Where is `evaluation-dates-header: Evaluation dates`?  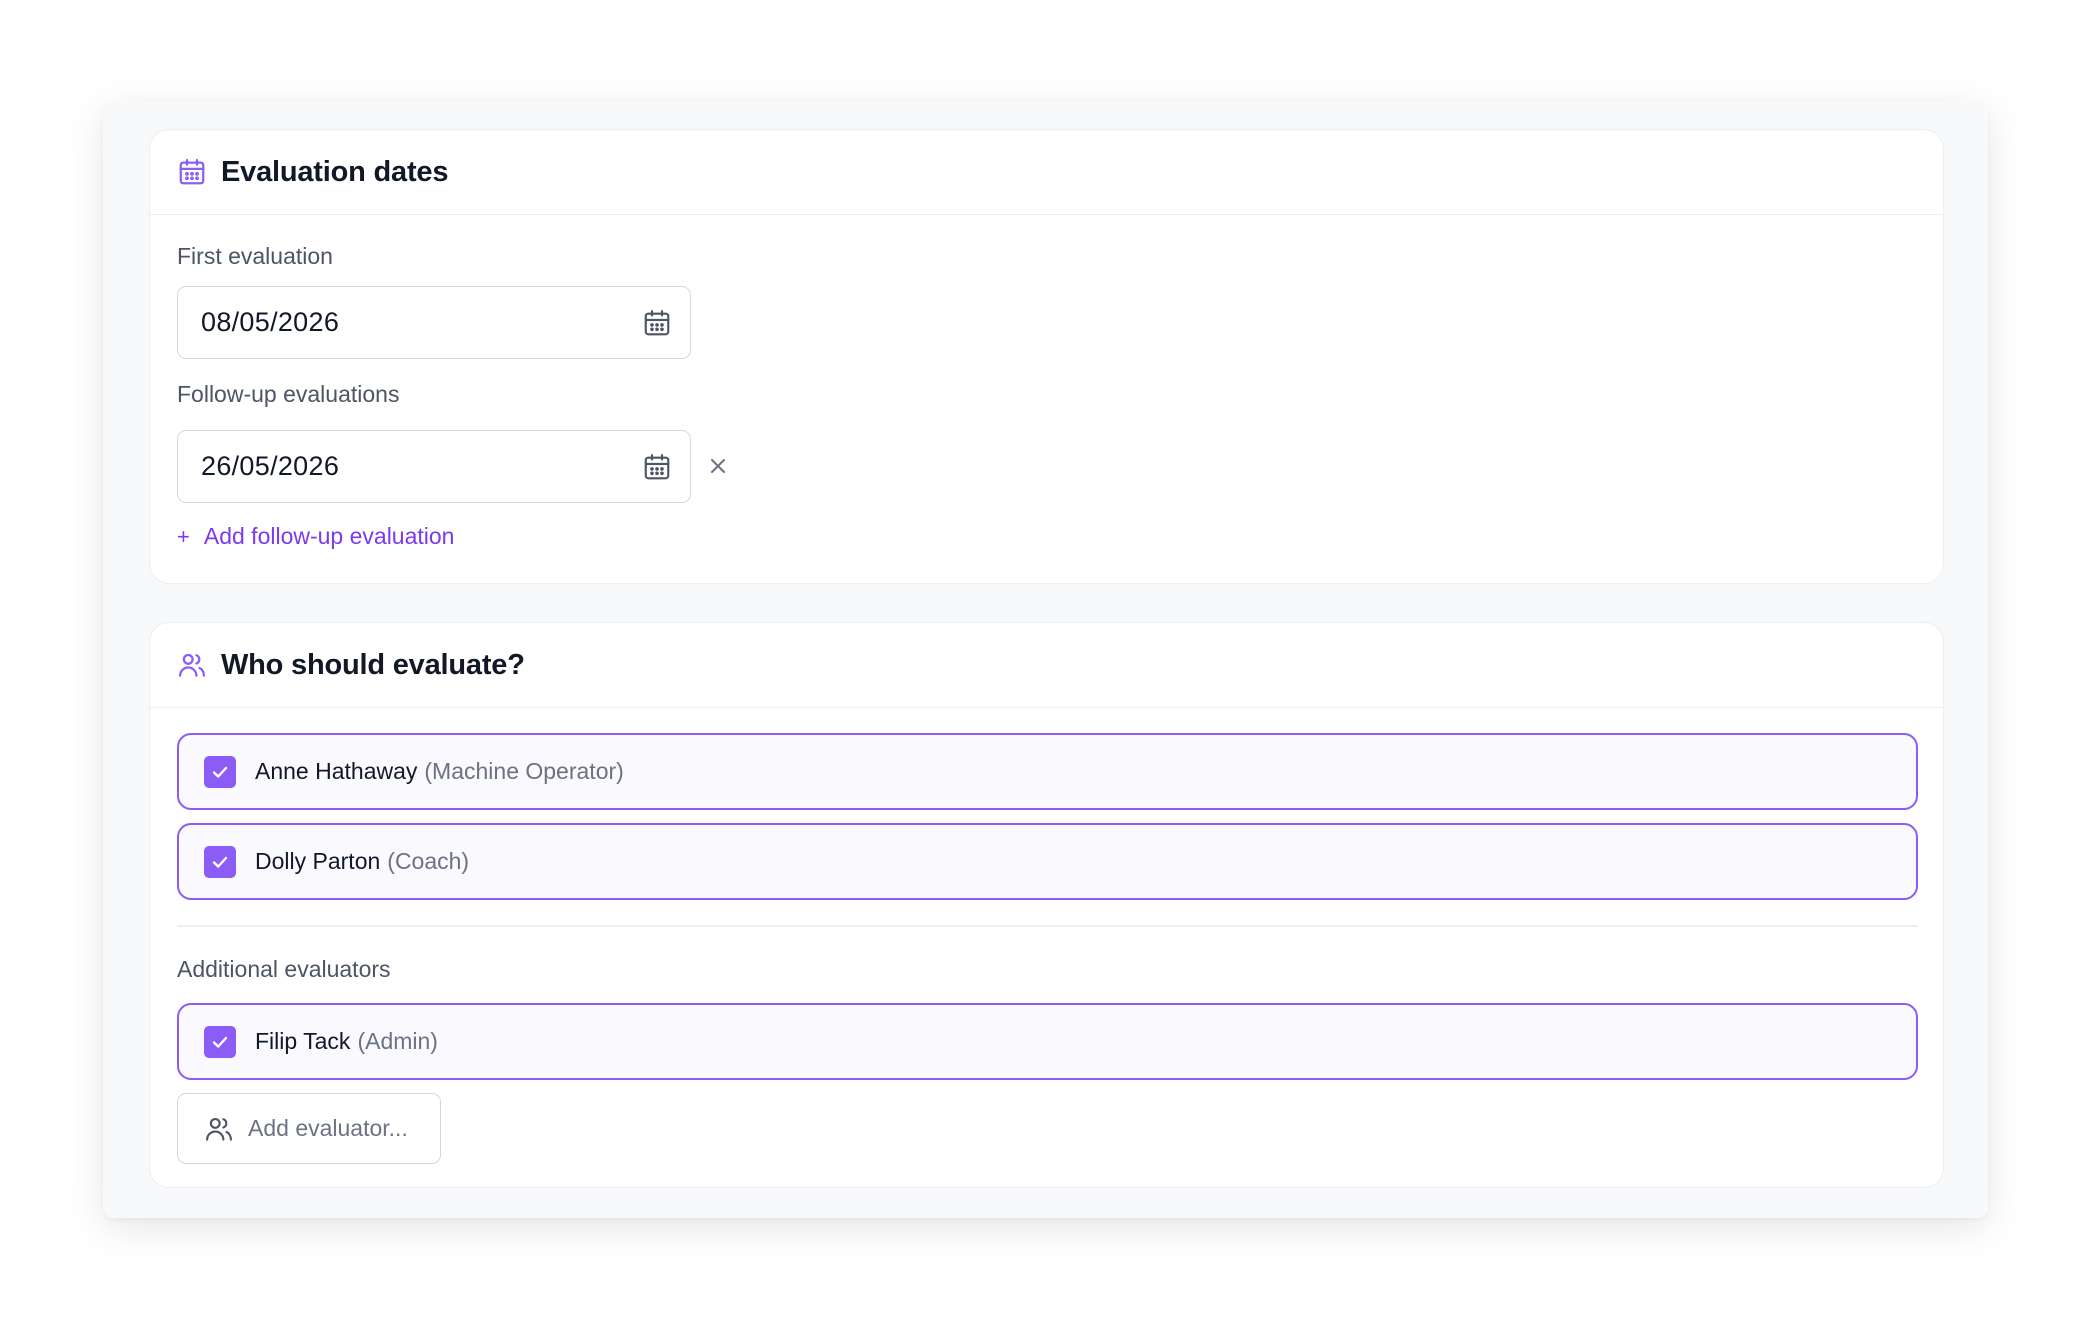
evaluation-dates-header: Evaluation dates is located at coordinates (1046, 172).